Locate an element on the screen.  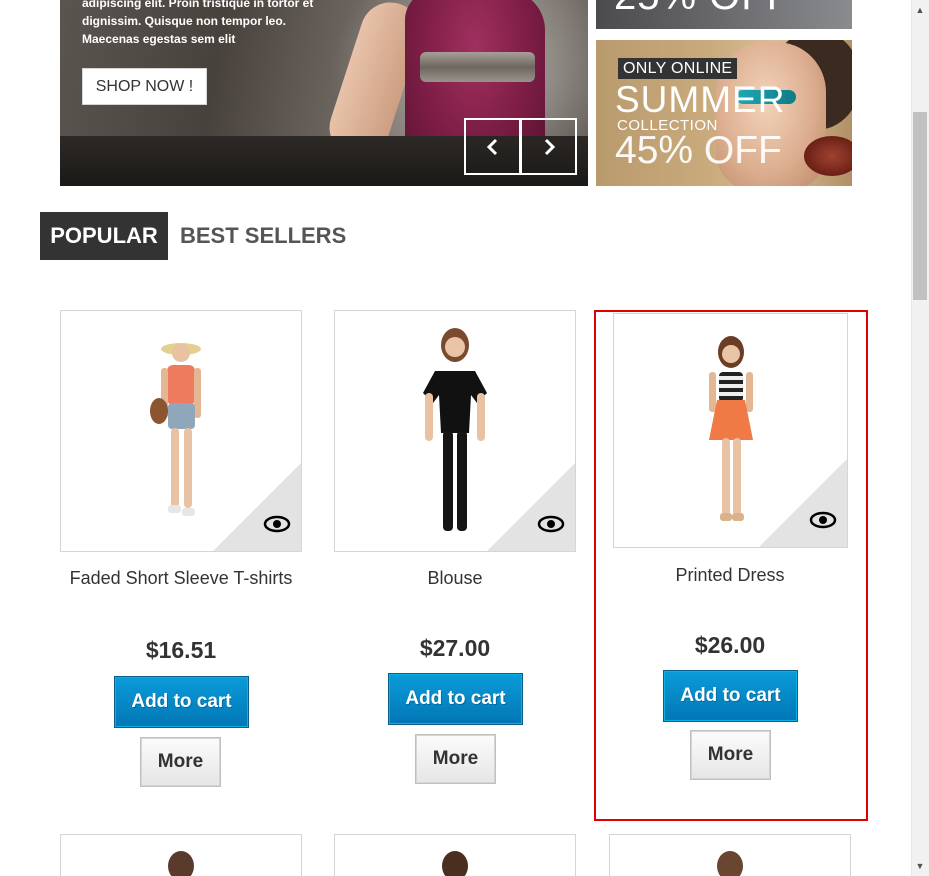
chevron-right-icon is located at coordinates (549, 146).